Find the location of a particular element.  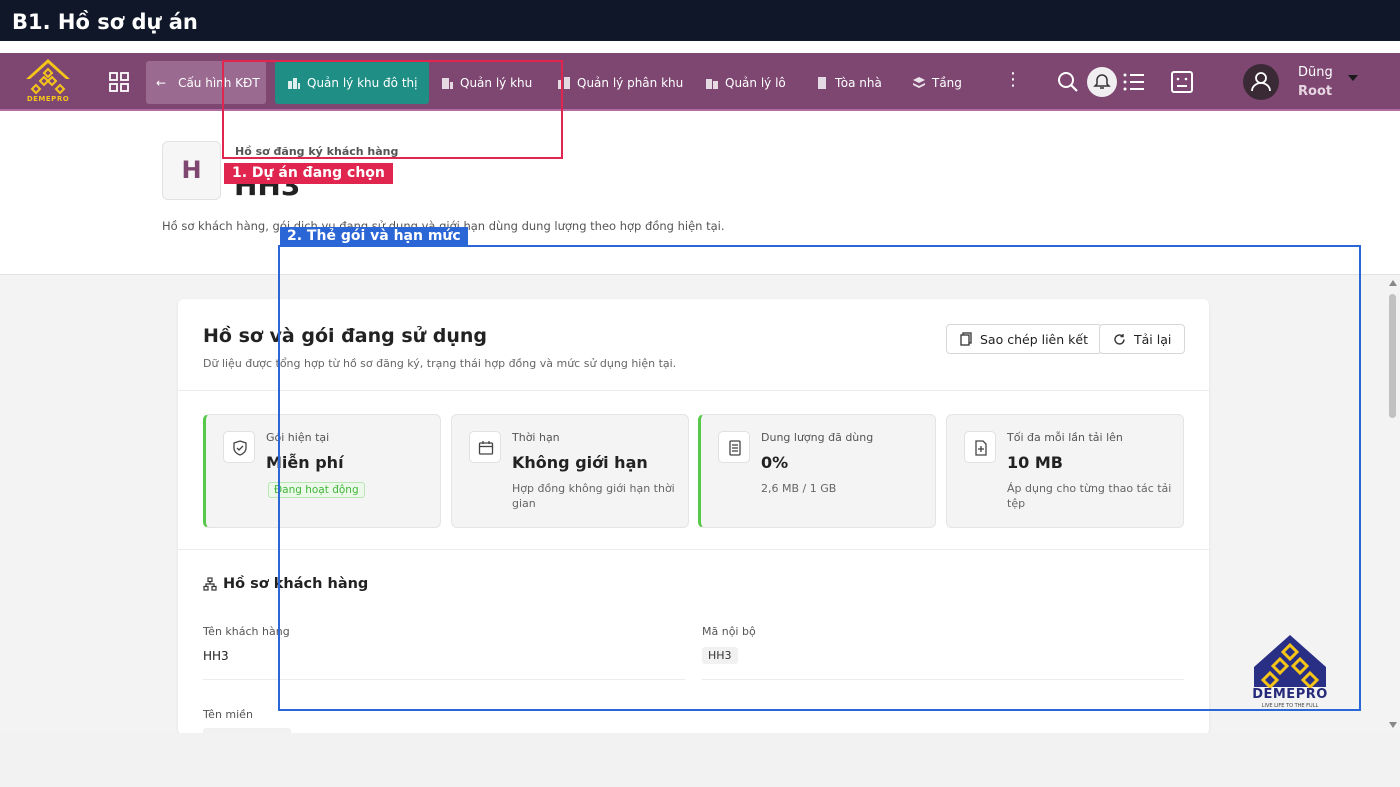

nav-tab-subzone: Quản lý phân khu is located at coordinates (620, 82).